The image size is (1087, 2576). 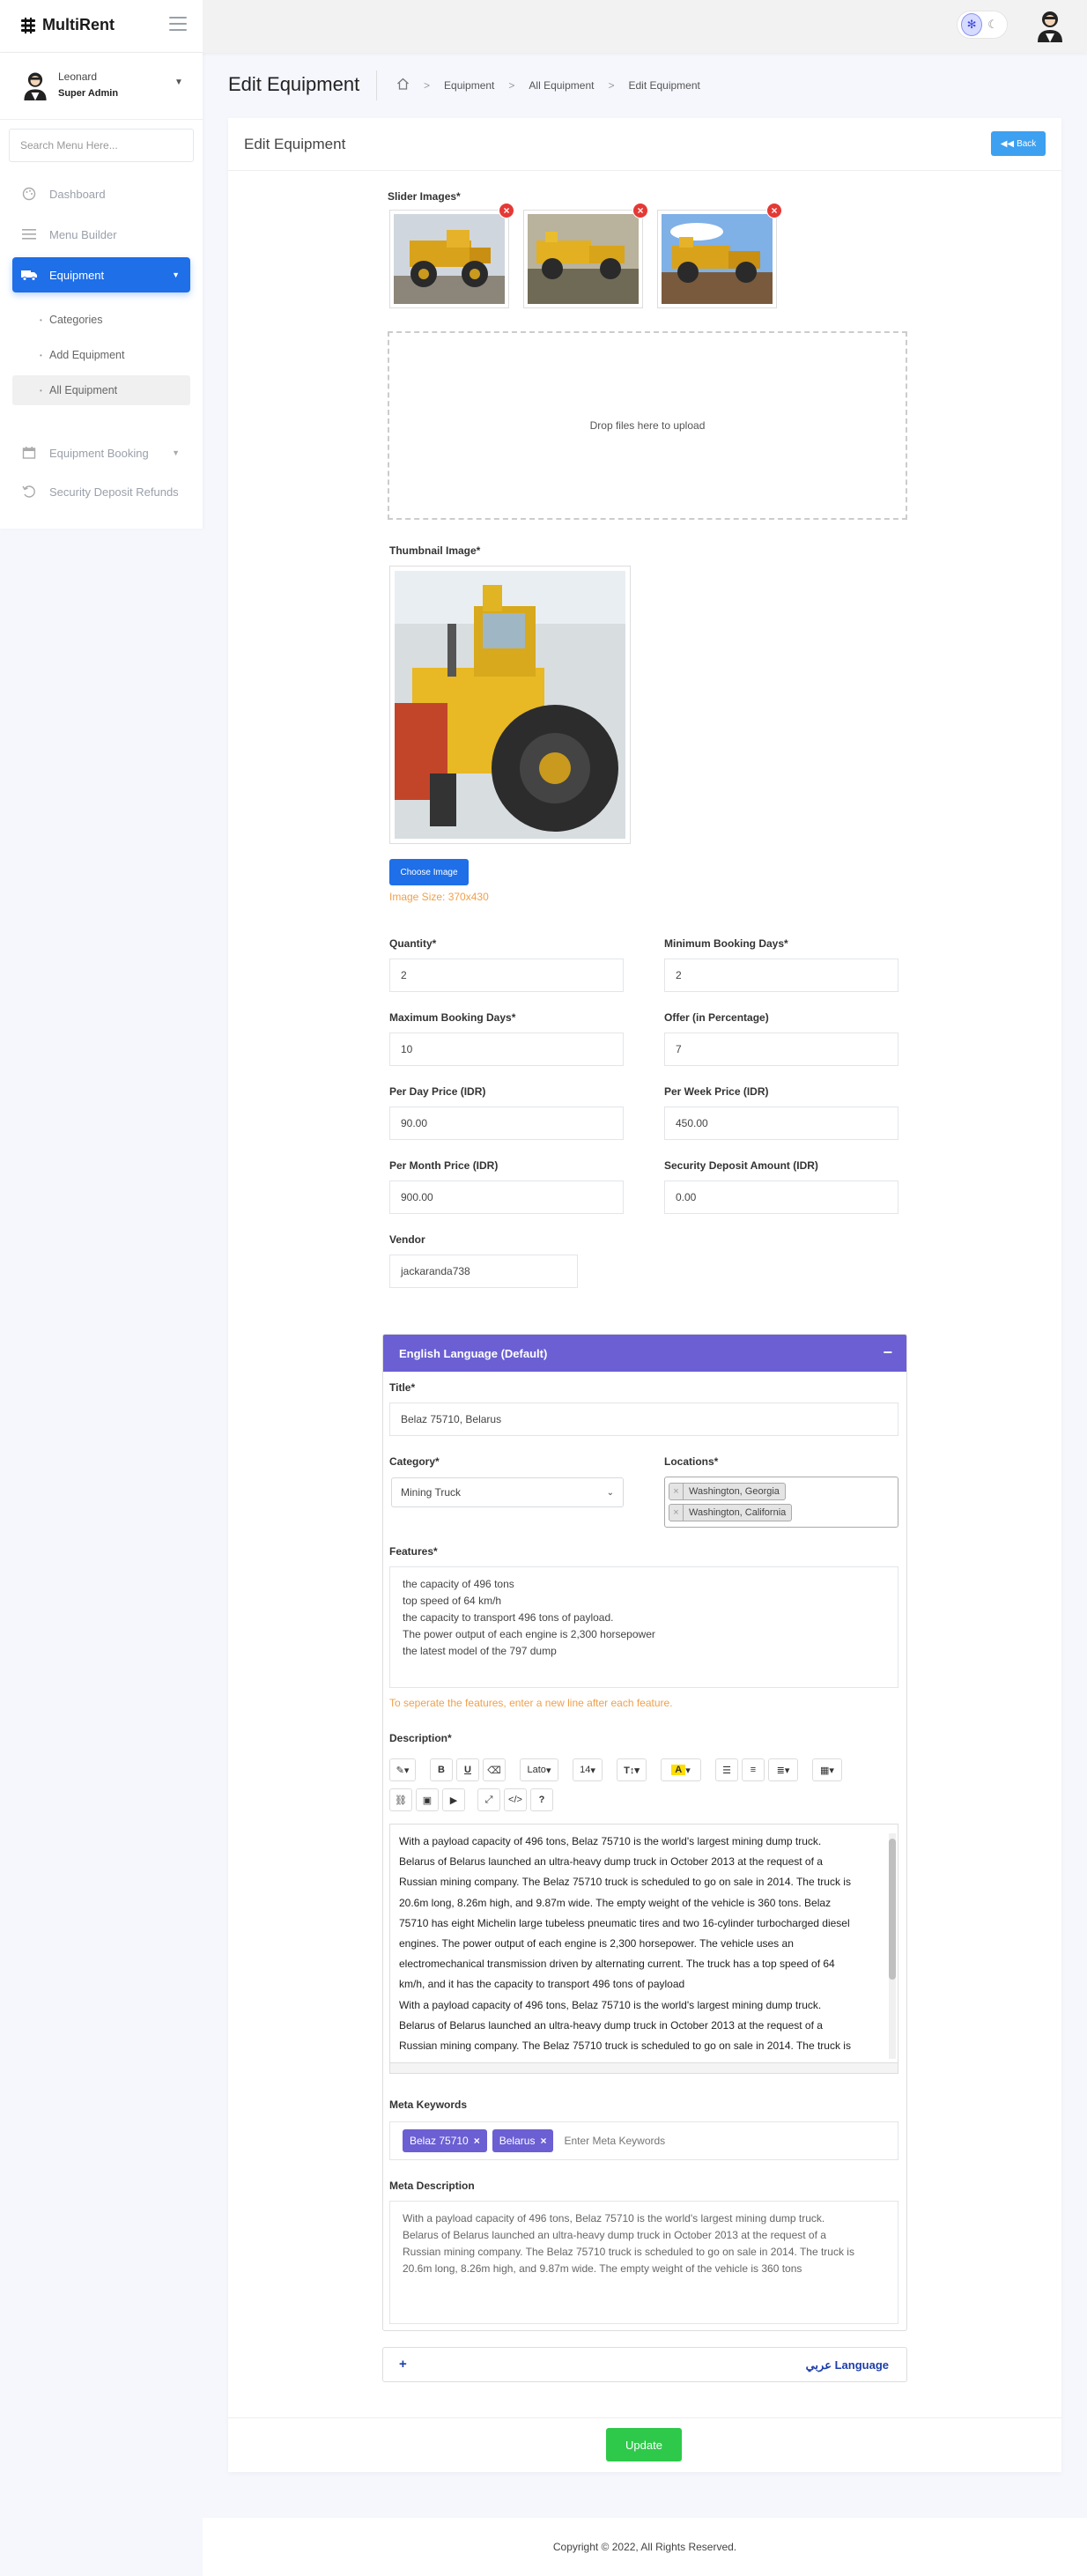 What do you see at coordinates (517, 2141) in the screenshot?
I see `keyword-tag-label: Belarus` at bounding box center [517, 2141].